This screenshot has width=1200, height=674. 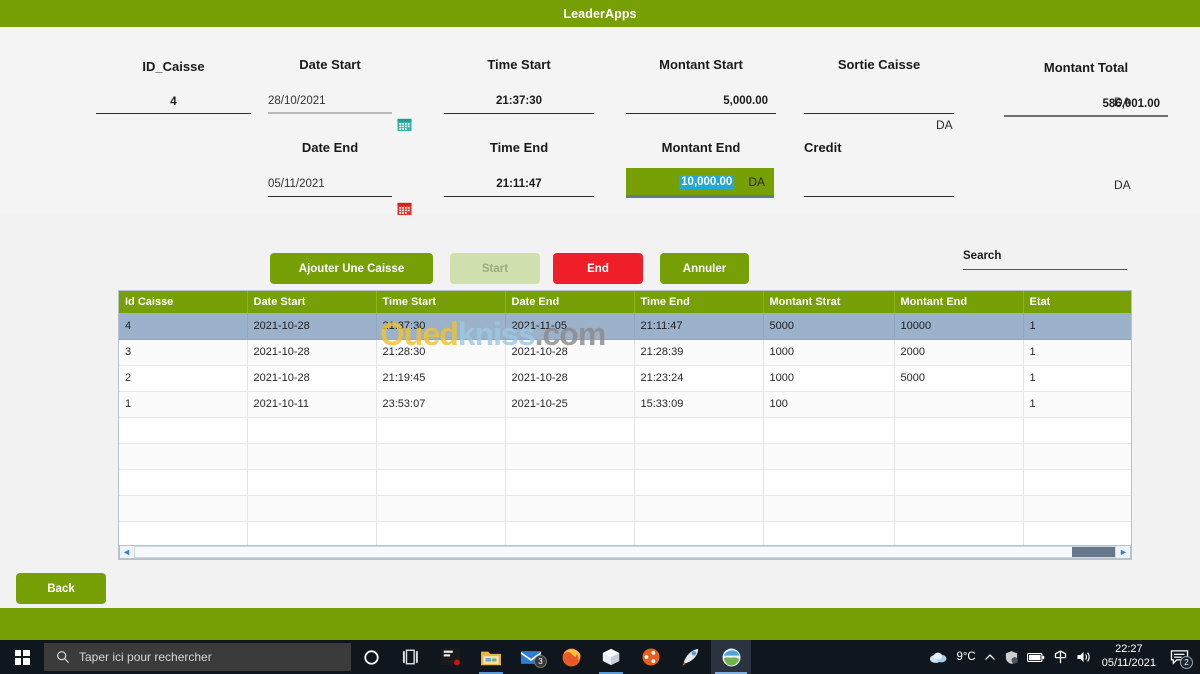 I want to click on leaderapps-taskbar-icon, so click(x=731, y=657).